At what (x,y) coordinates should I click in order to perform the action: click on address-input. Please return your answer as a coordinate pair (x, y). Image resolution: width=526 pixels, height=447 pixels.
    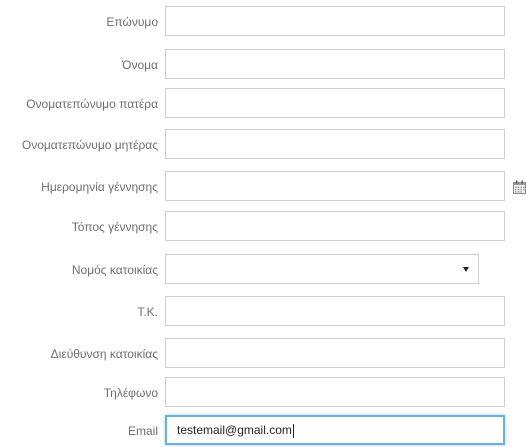
    Looking at the image, I should click on (335, 353).